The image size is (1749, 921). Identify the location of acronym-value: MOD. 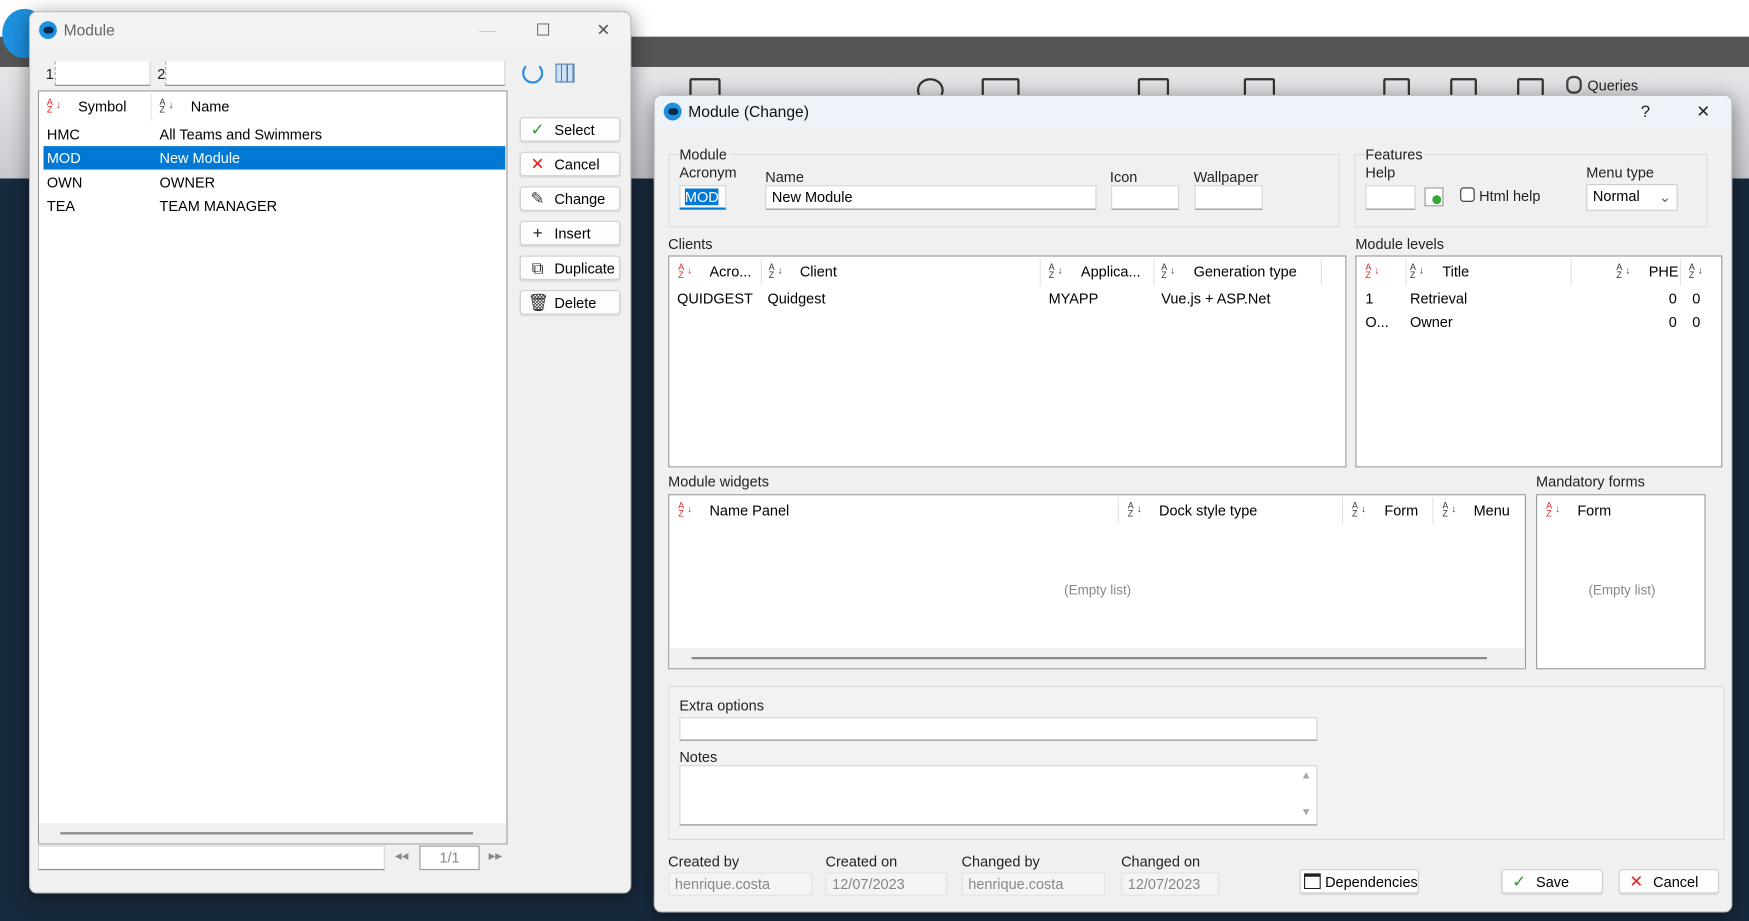
(701, 197).